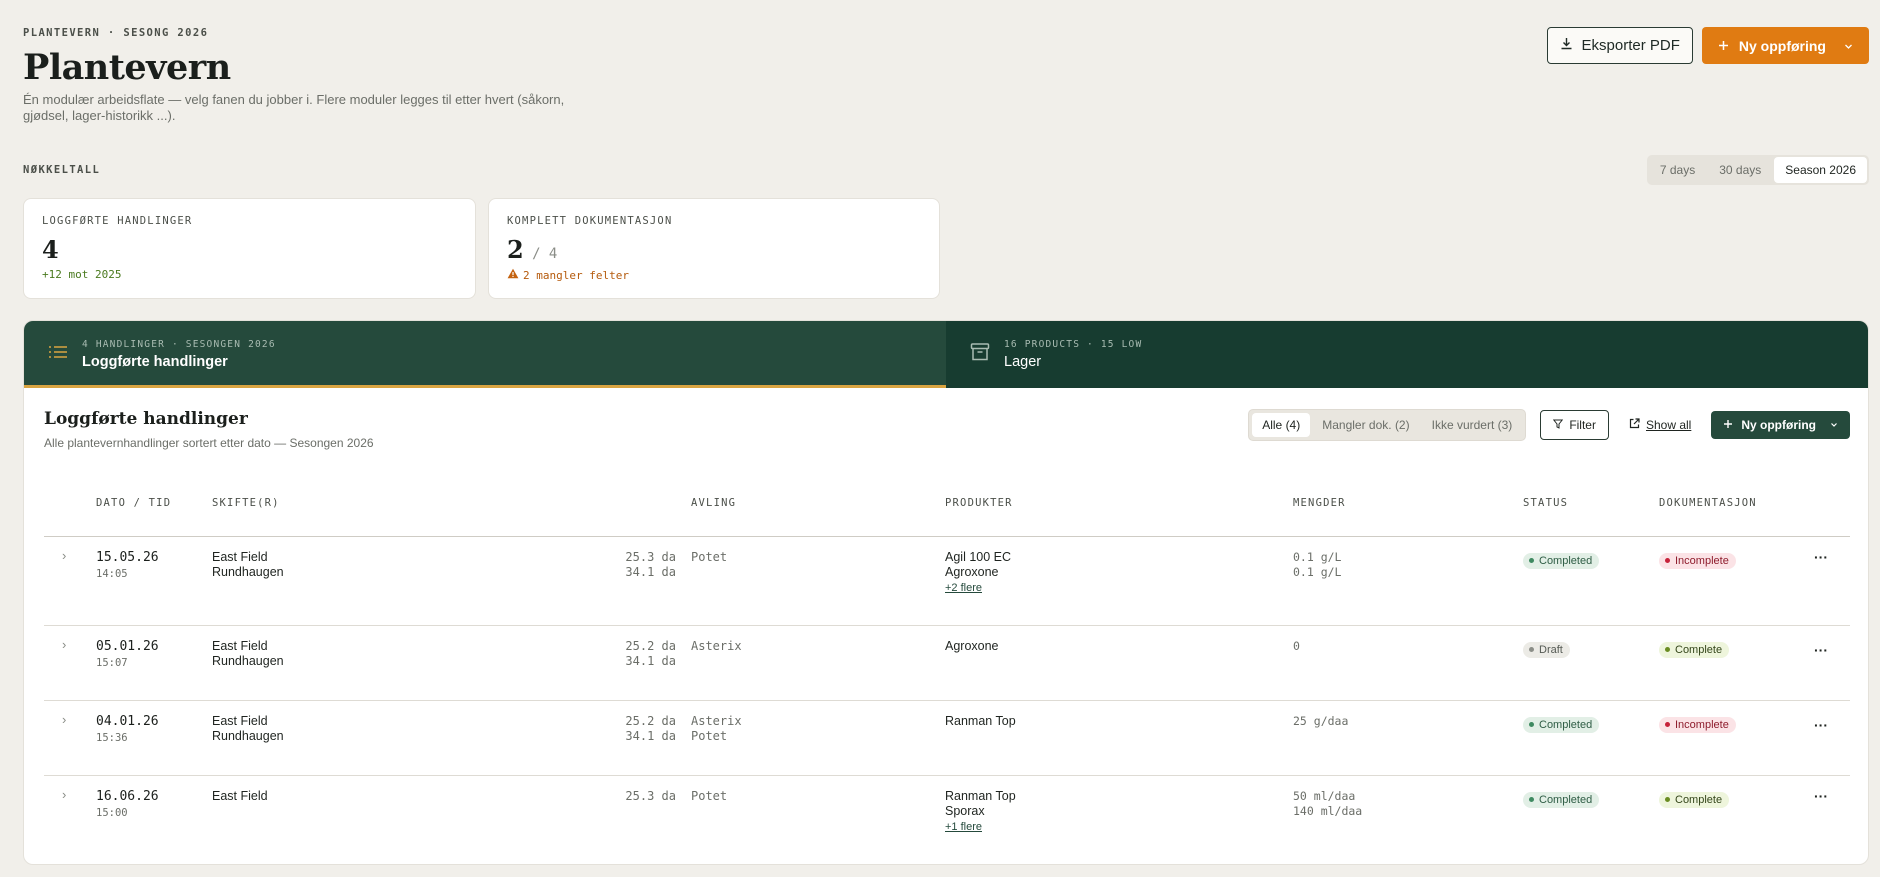 This screenshot has height=877, width=1880. I want to click on products-cell: Ranman Top Sporax +1 flere, so click(980, 812).